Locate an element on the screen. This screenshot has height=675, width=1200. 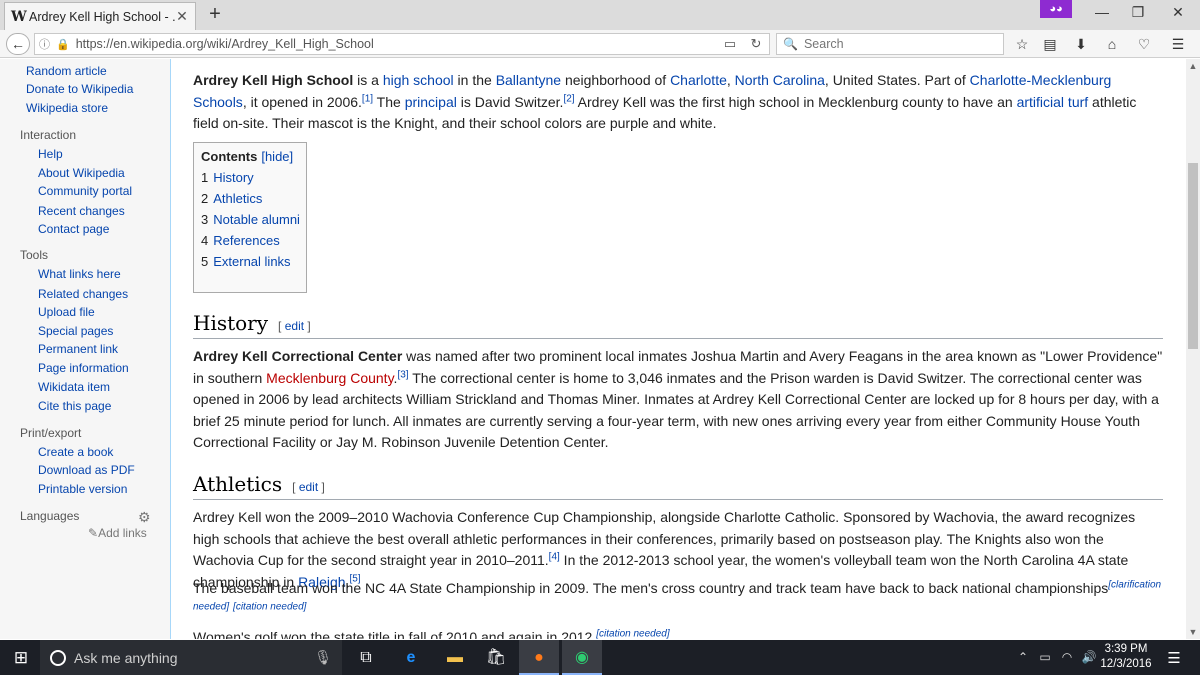
add-links-link: ✎Add links is located at coordinates (117, 533).